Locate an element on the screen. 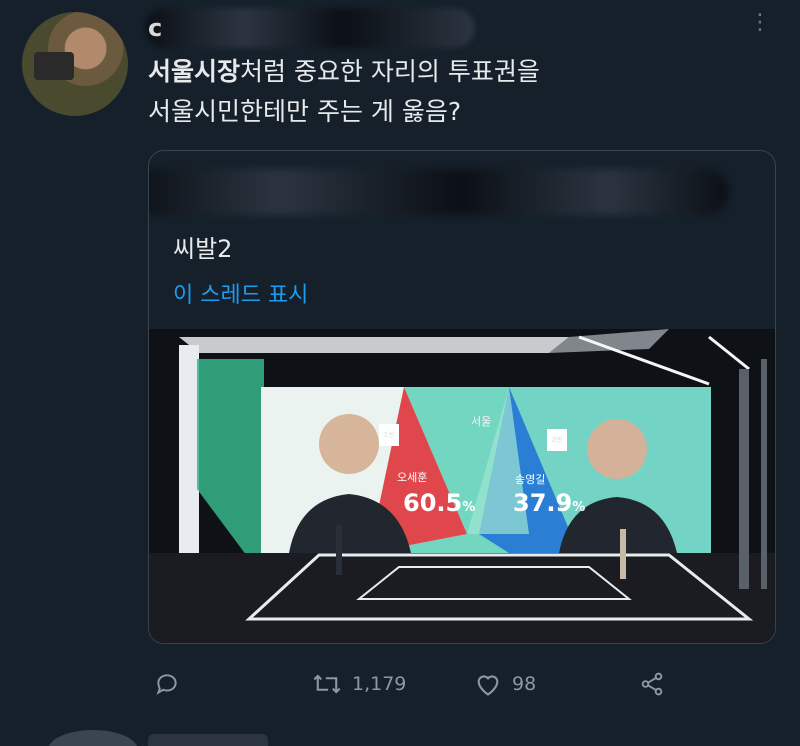 This screenshot has width=800, height=746. right-candidate-badge: 2번 is located at coordinates (557, 440).